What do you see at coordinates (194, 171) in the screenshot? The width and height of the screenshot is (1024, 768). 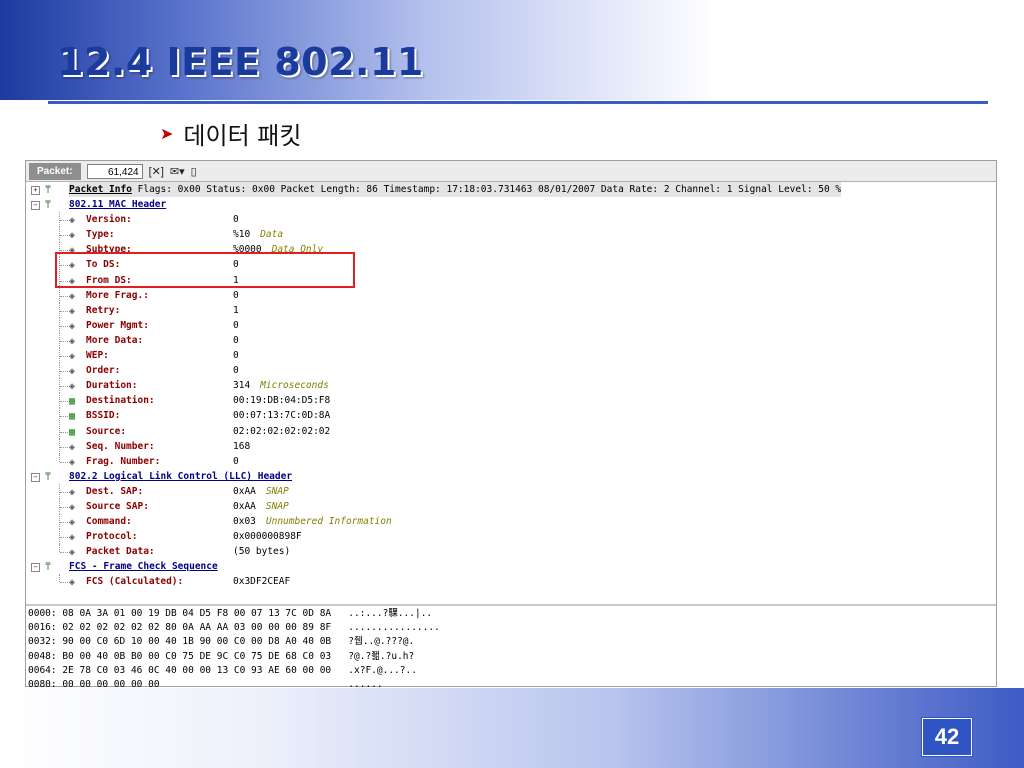 I see `document-icon: ▯` at bounding box center [194, 171].